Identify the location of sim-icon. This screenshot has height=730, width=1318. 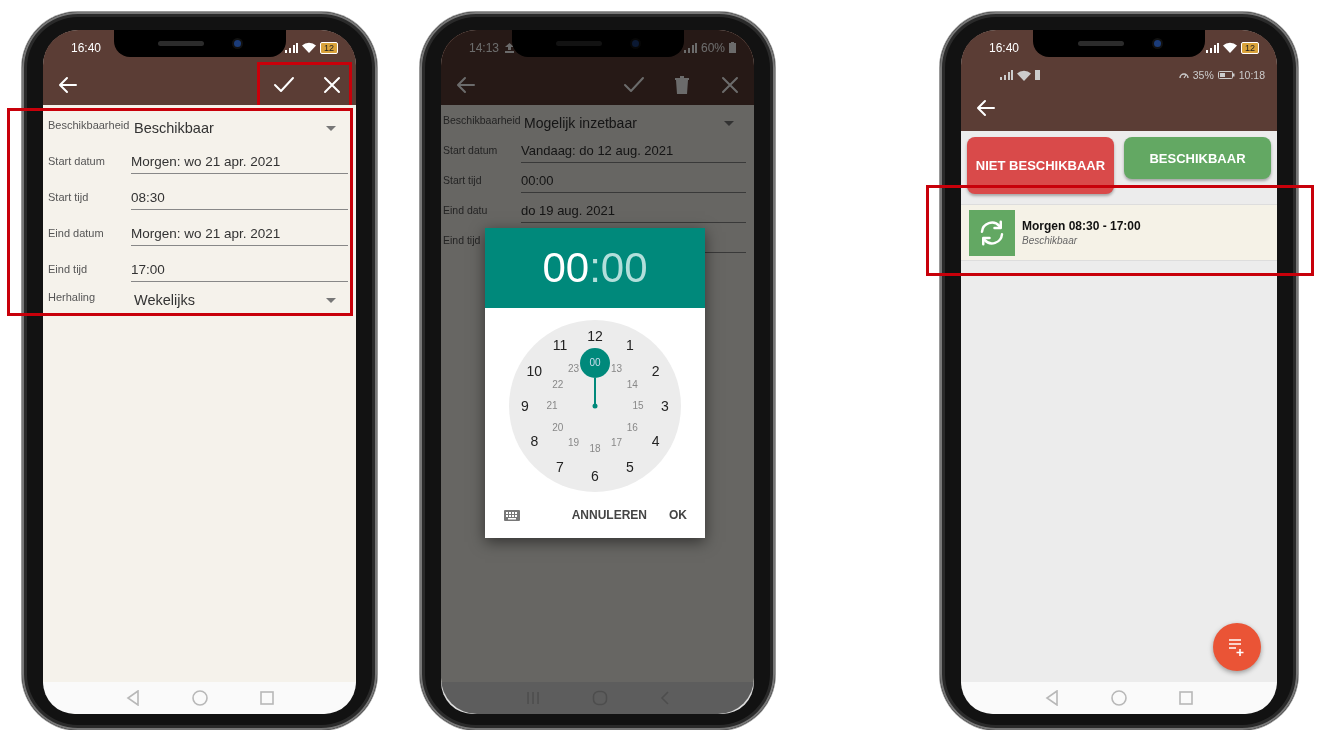
(1037, 75).